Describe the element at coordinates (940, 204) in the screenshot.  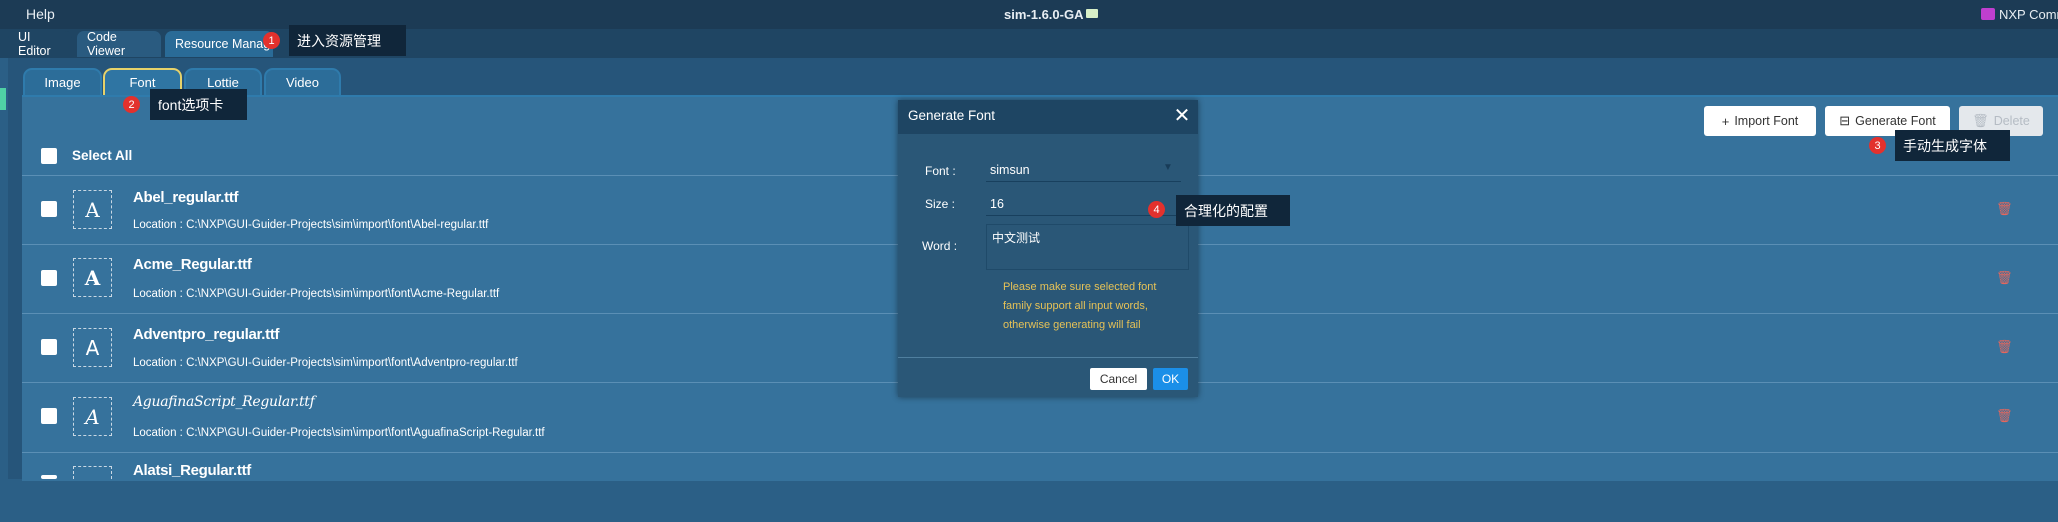
I see `size-label: Size :` at that location.